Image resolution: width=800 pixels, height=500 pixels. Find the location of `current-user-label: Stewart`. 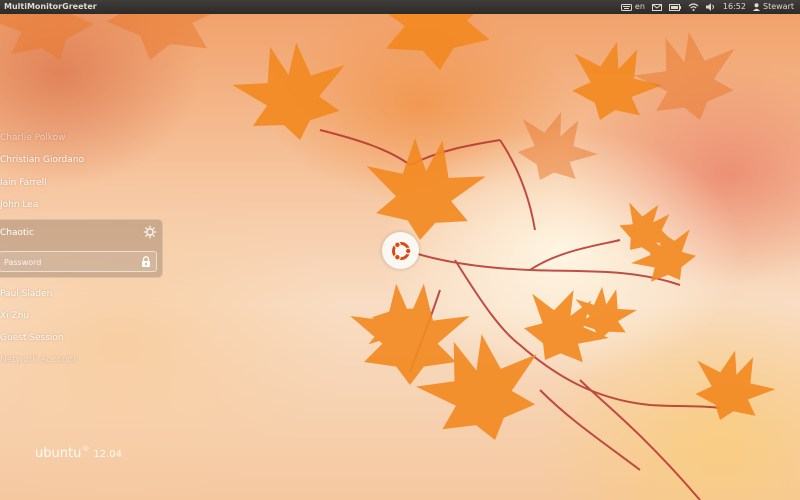

current-user-label: Stewart is located at coordinates (778, 6).